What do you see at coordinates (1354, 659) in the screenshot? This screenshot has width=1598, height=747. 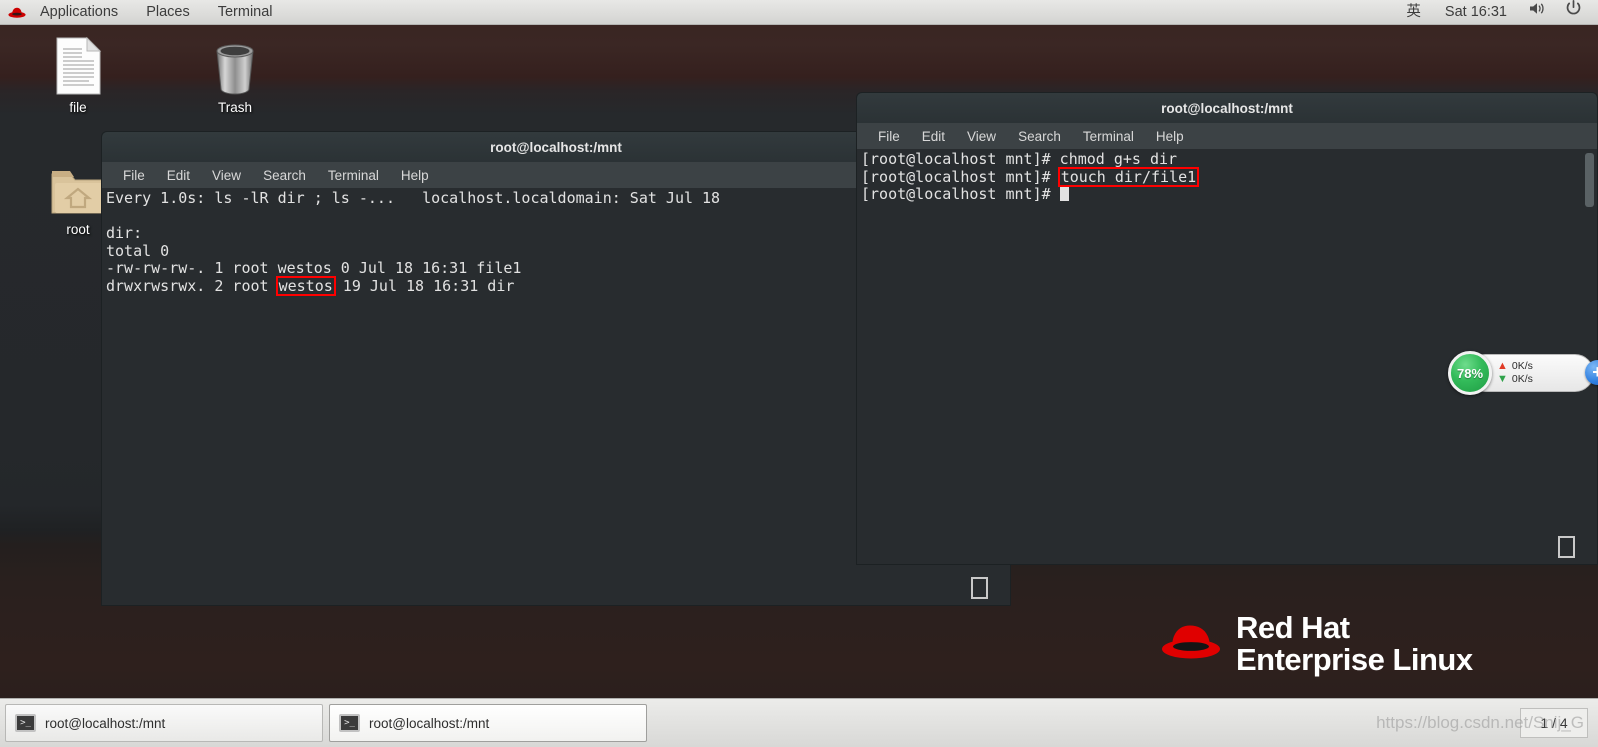 I see `brand-line-2: Enterprise Linux` at bounding box center [1354, 659].